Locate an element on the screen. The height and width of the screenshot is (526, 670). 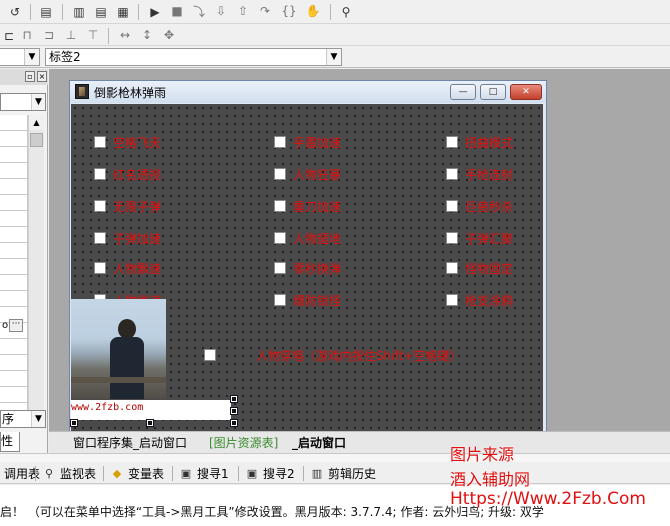
minimize-button: — is located at coordinates (463, 92).